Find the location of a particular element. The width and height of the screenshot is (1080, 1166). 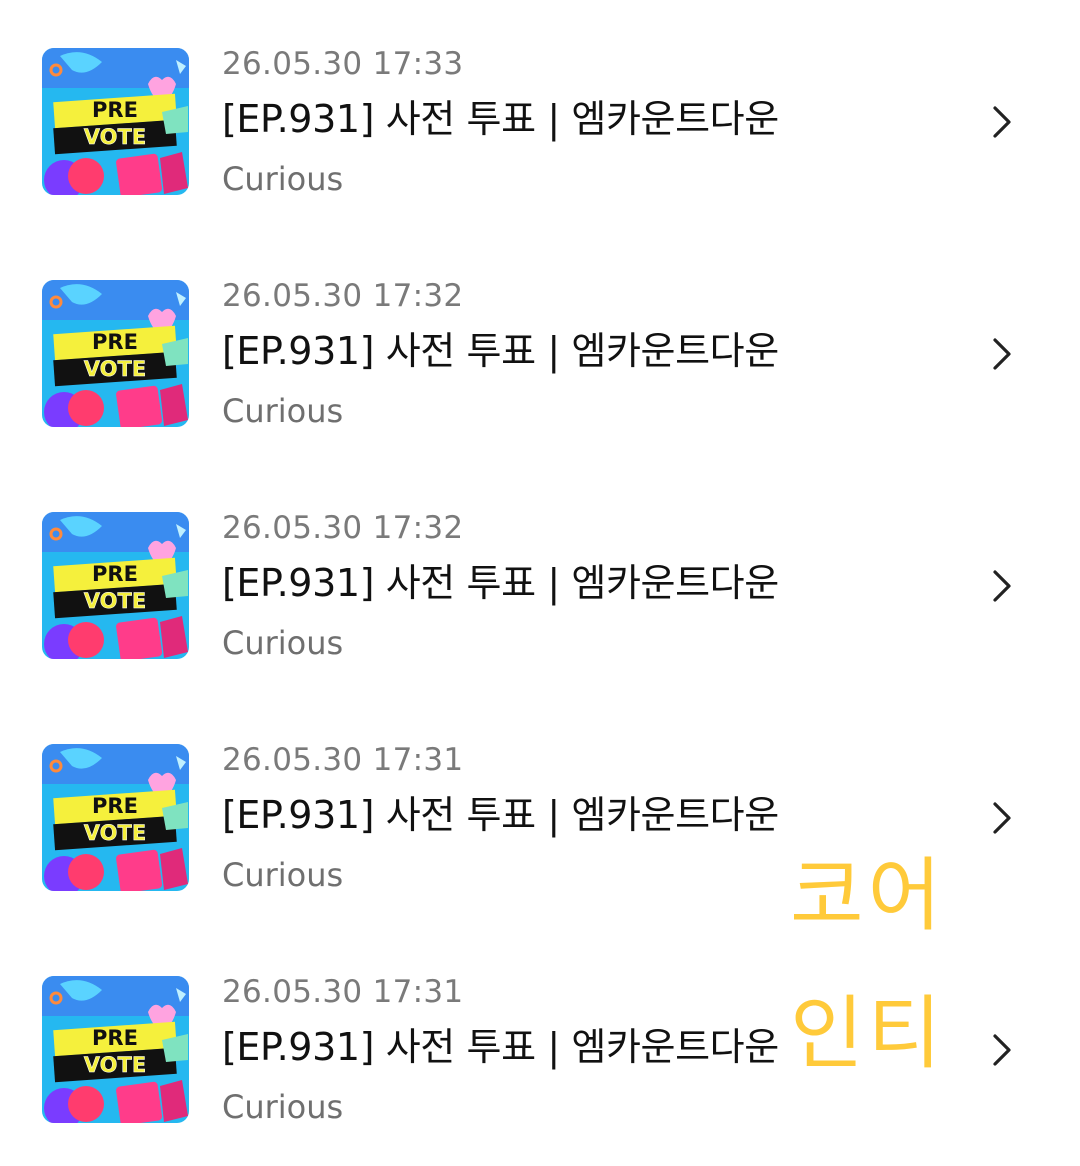

timestamp: 26.05.30 17:33 is located at coordinates (343, 64).